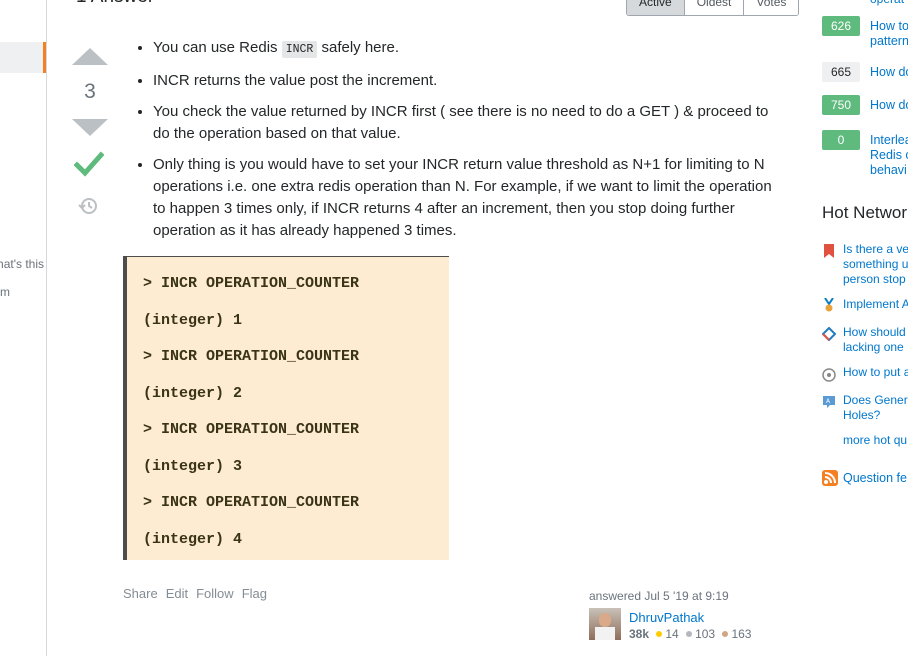 The height and width of the screenshot is (656, 908). Describe the element at coordinates (889, 41) in the screenshot. I see `related-question-text: pattern` at that location.